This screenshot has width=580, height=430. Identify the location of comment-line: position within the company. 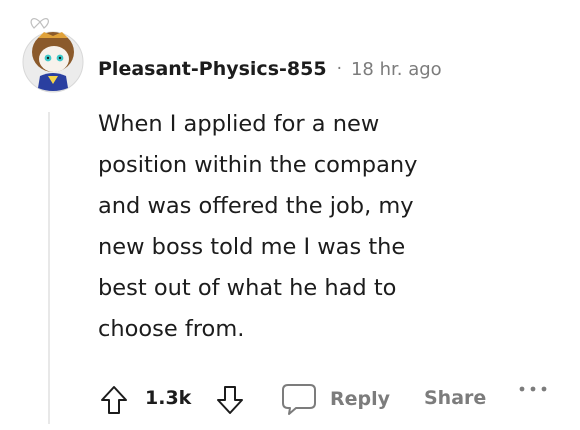
(258, 165).